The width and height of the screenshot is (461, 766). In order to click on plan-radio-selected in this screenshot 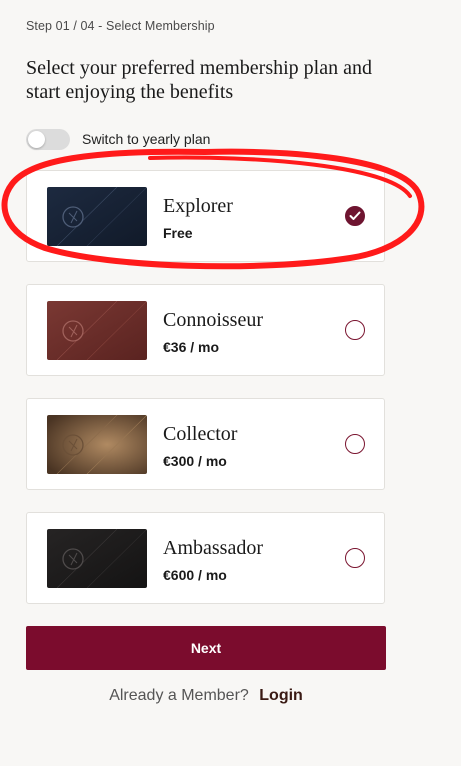, I will do `click(355, 216)`.